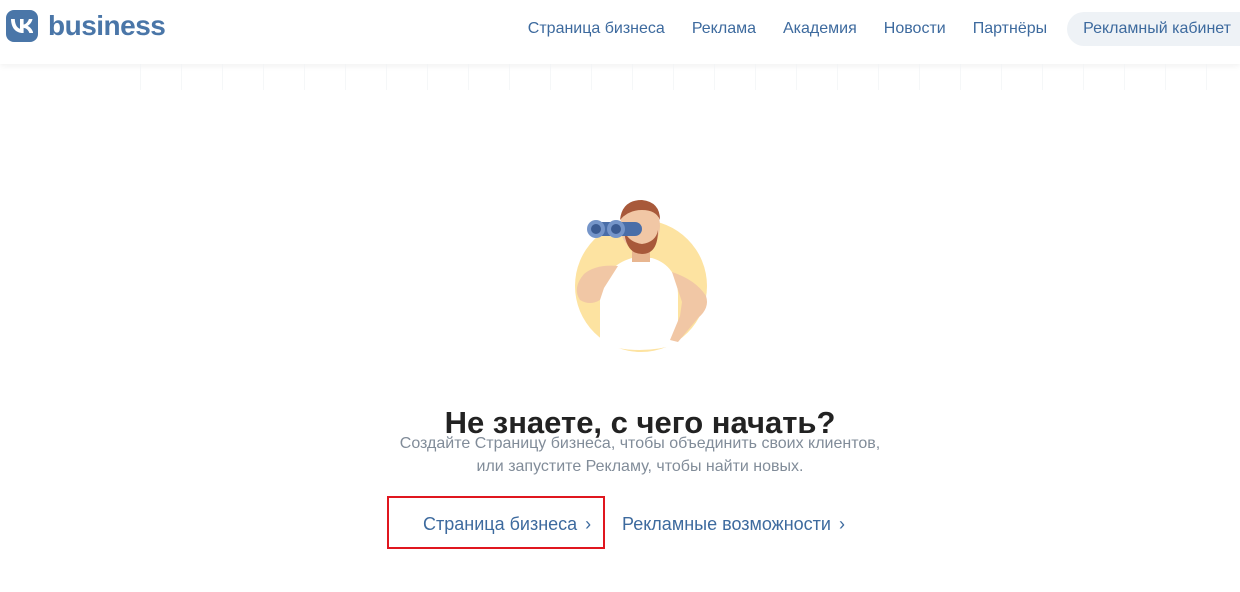 The height and width of the screenshot is (592, 1240). Describe the element at coordinates (726, 524) in the screenshot. I see `ad-opportunities-link-label: Рекламные возможности` at that location.